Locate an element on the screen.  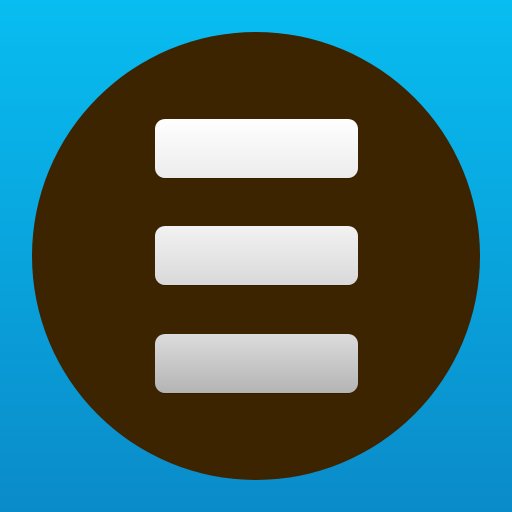
menu-bar-middle is located at coordinates (256, 255).